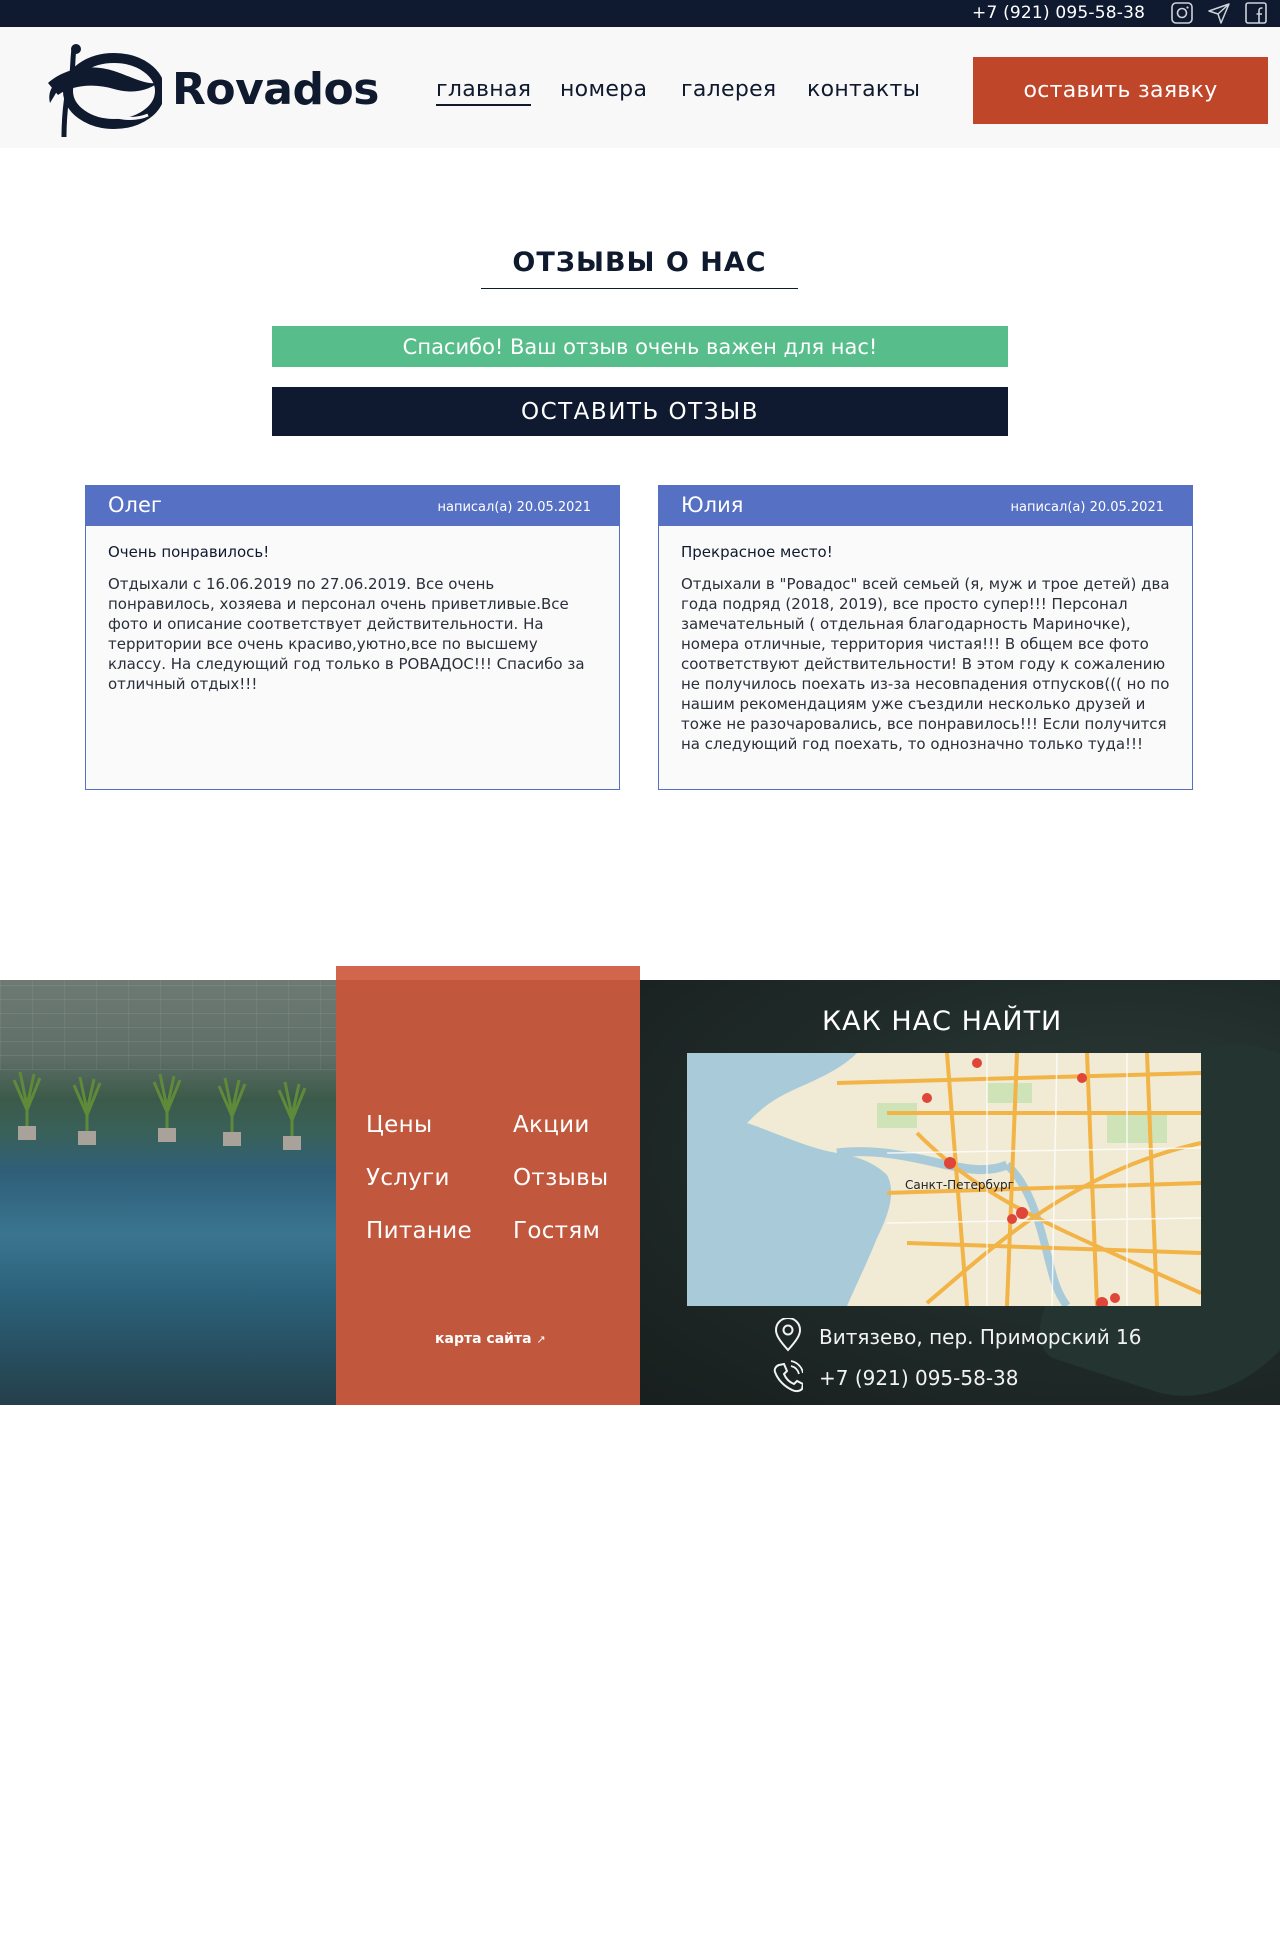  I want to click on review-author: Юлия, so click(712, 505).